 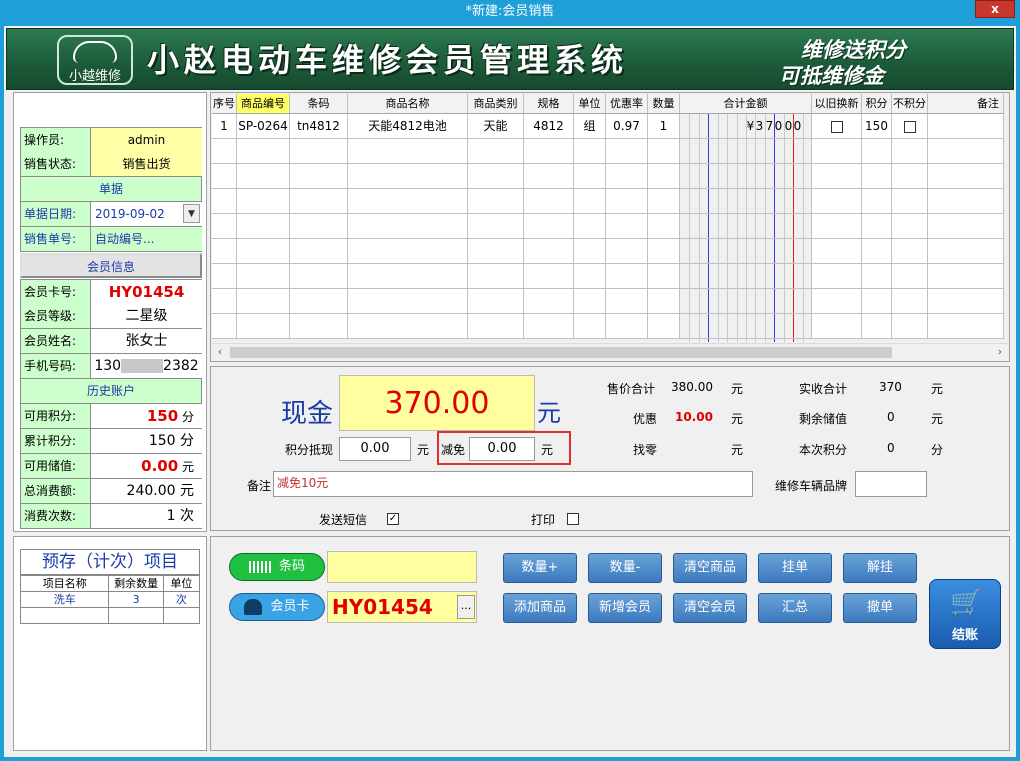 I want to click on cancel-order-button: 撤单, so click(x=880, y=608).